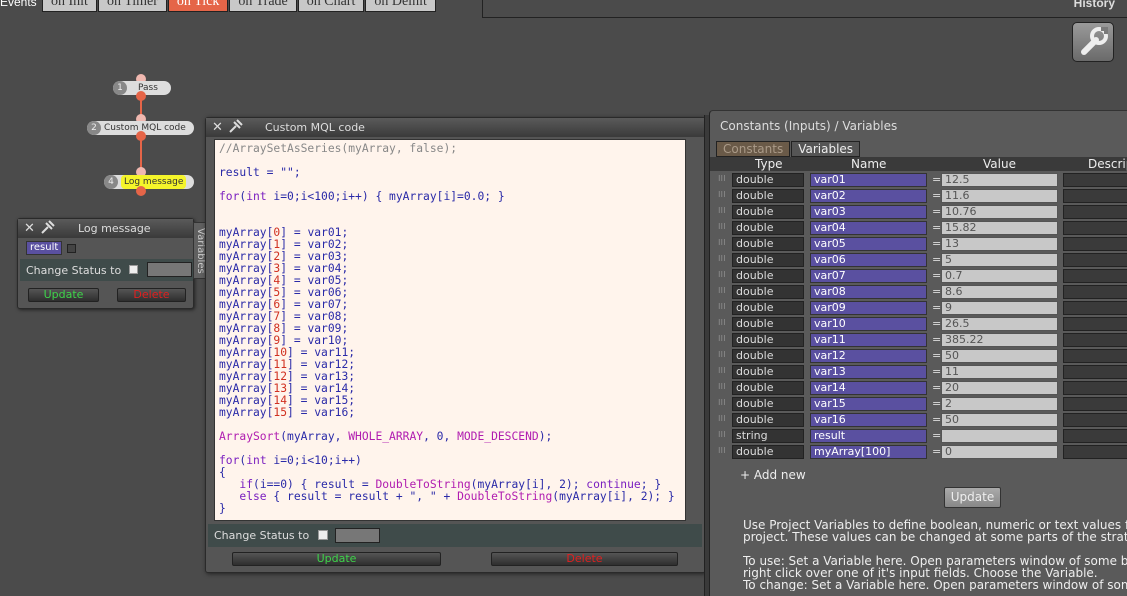 The image size is (1127, 596). What do you see at coordinates (826, 149) in the screenshot?
I see `tab-variables: Variables` at bounding box center [826, 149].